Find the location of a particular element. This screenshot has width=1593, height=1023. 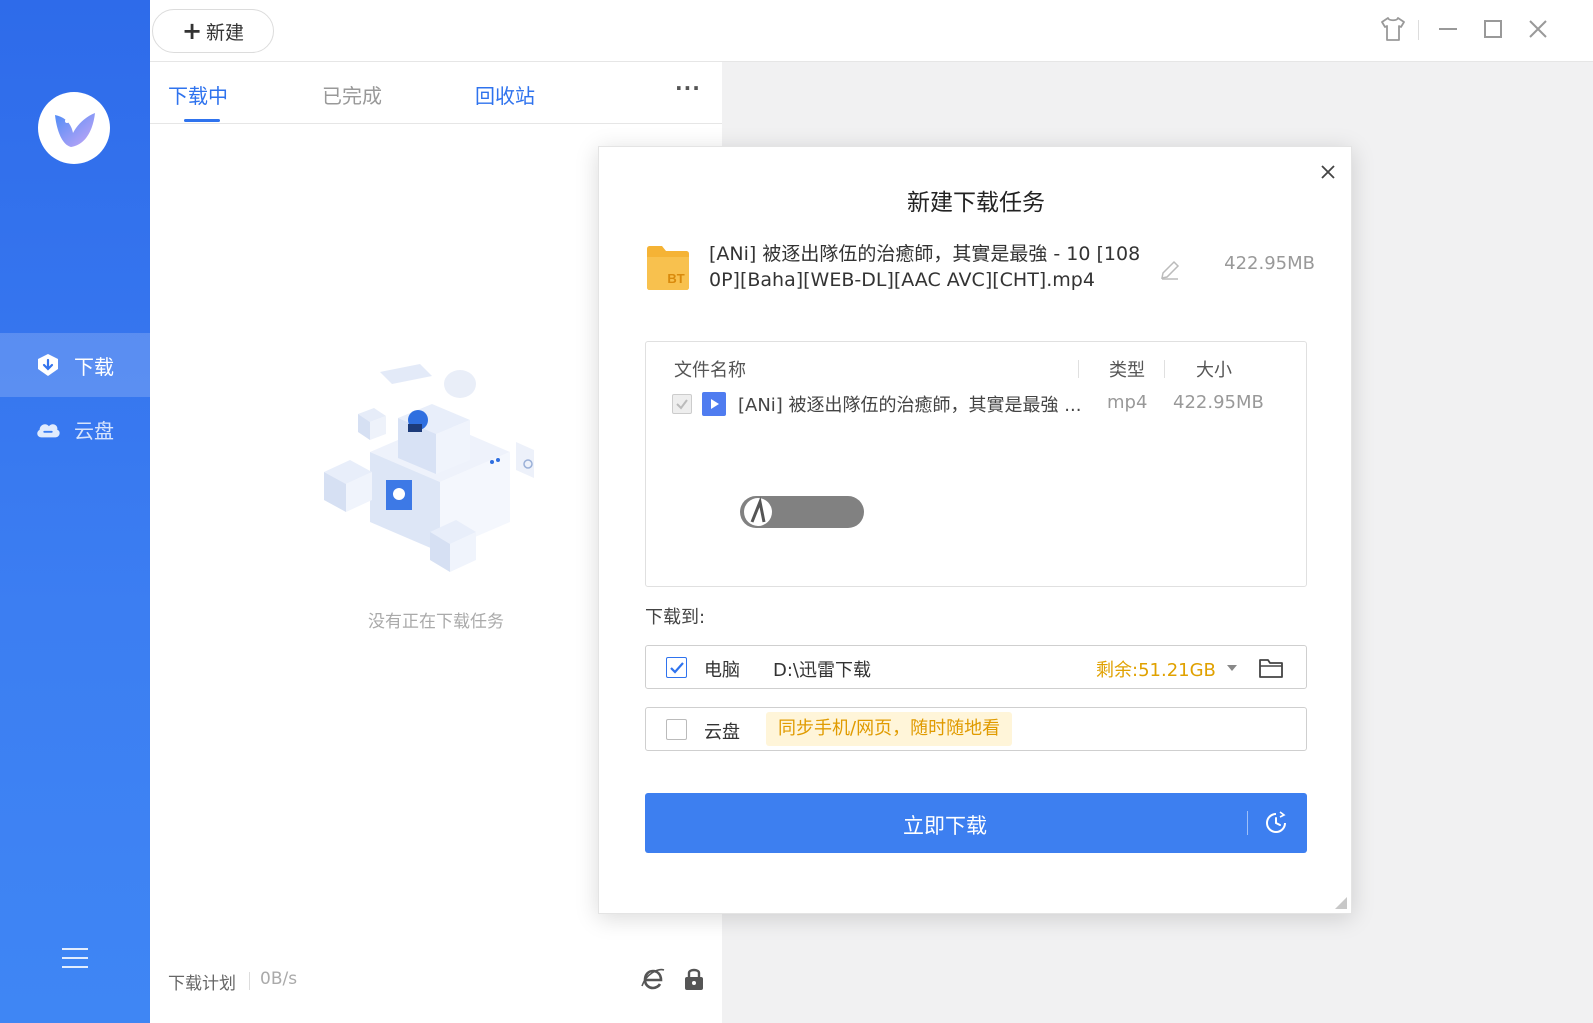

status-footer: 下载计划 0B/s is located at coordinates (436, 972).